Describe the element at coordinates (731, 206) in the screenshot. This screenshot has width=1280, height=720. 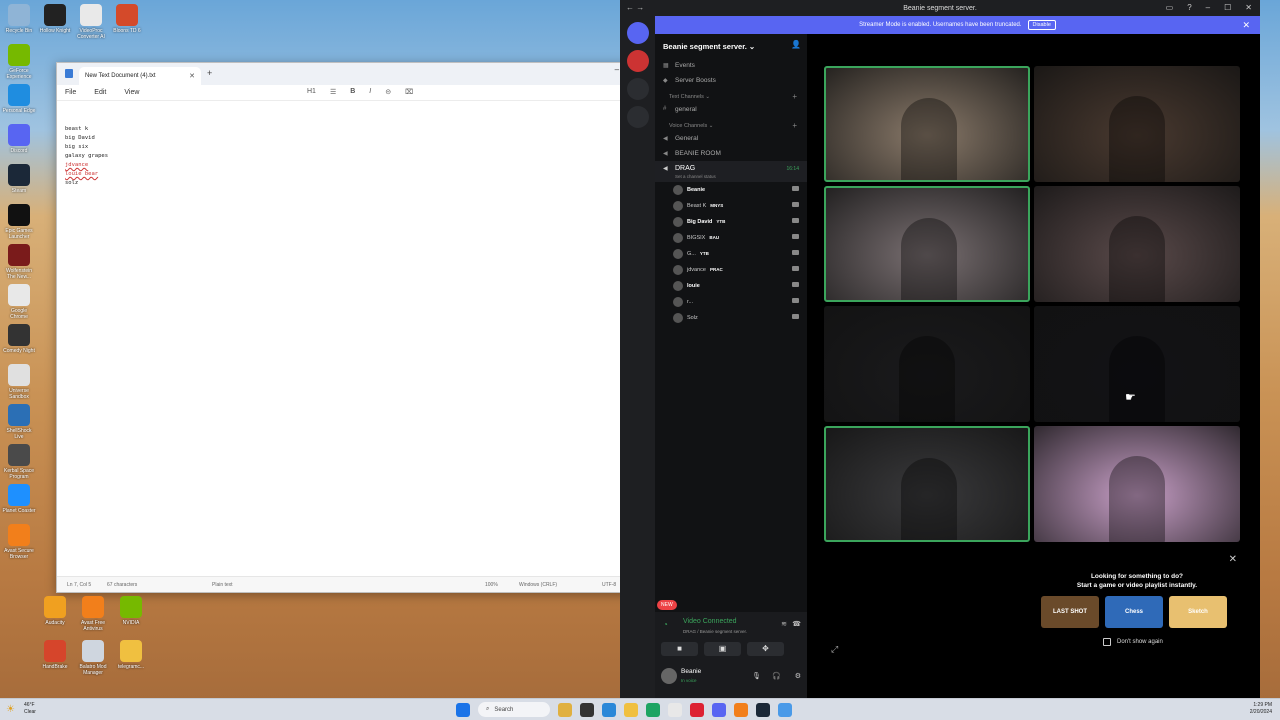
I see `voice-member: Beast K MNYS` at that location.